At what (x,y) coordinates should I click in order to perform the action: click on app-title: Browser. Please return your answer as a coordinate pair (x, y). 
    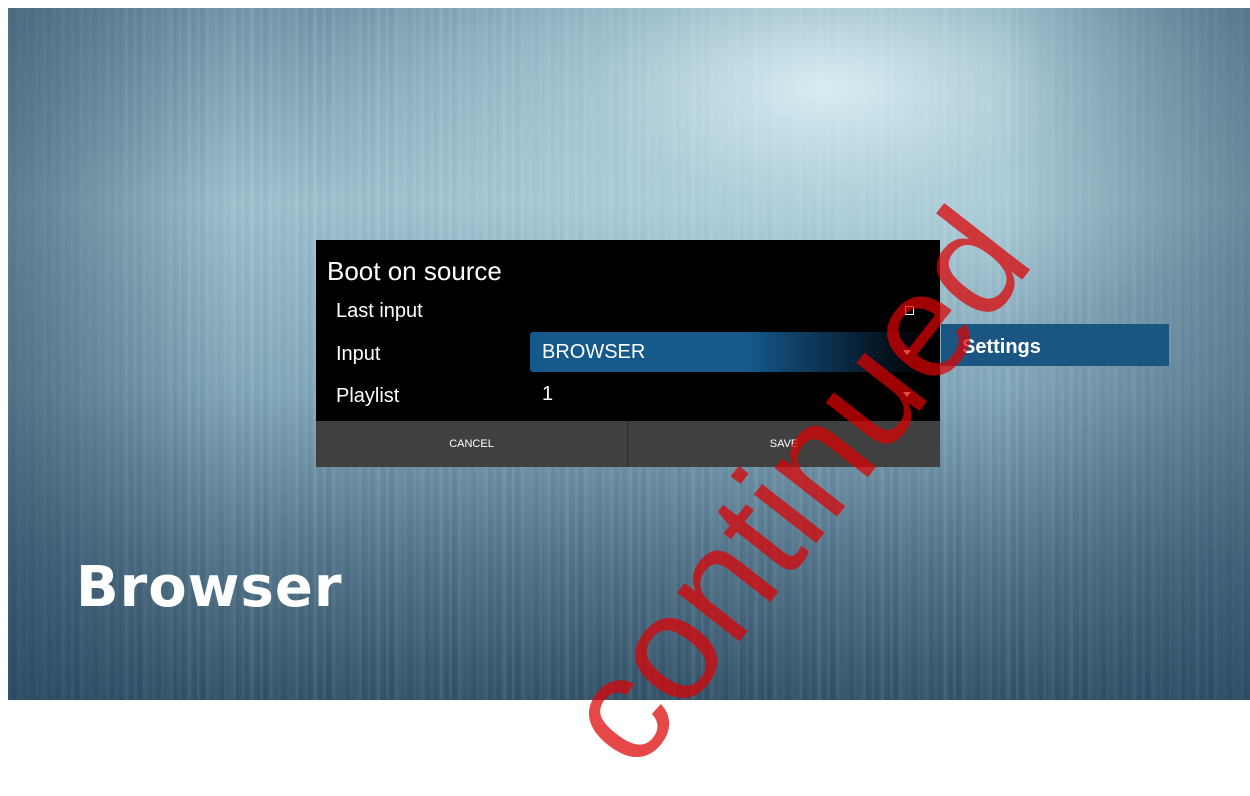
    Looking at the image, I should click on (209, 587).